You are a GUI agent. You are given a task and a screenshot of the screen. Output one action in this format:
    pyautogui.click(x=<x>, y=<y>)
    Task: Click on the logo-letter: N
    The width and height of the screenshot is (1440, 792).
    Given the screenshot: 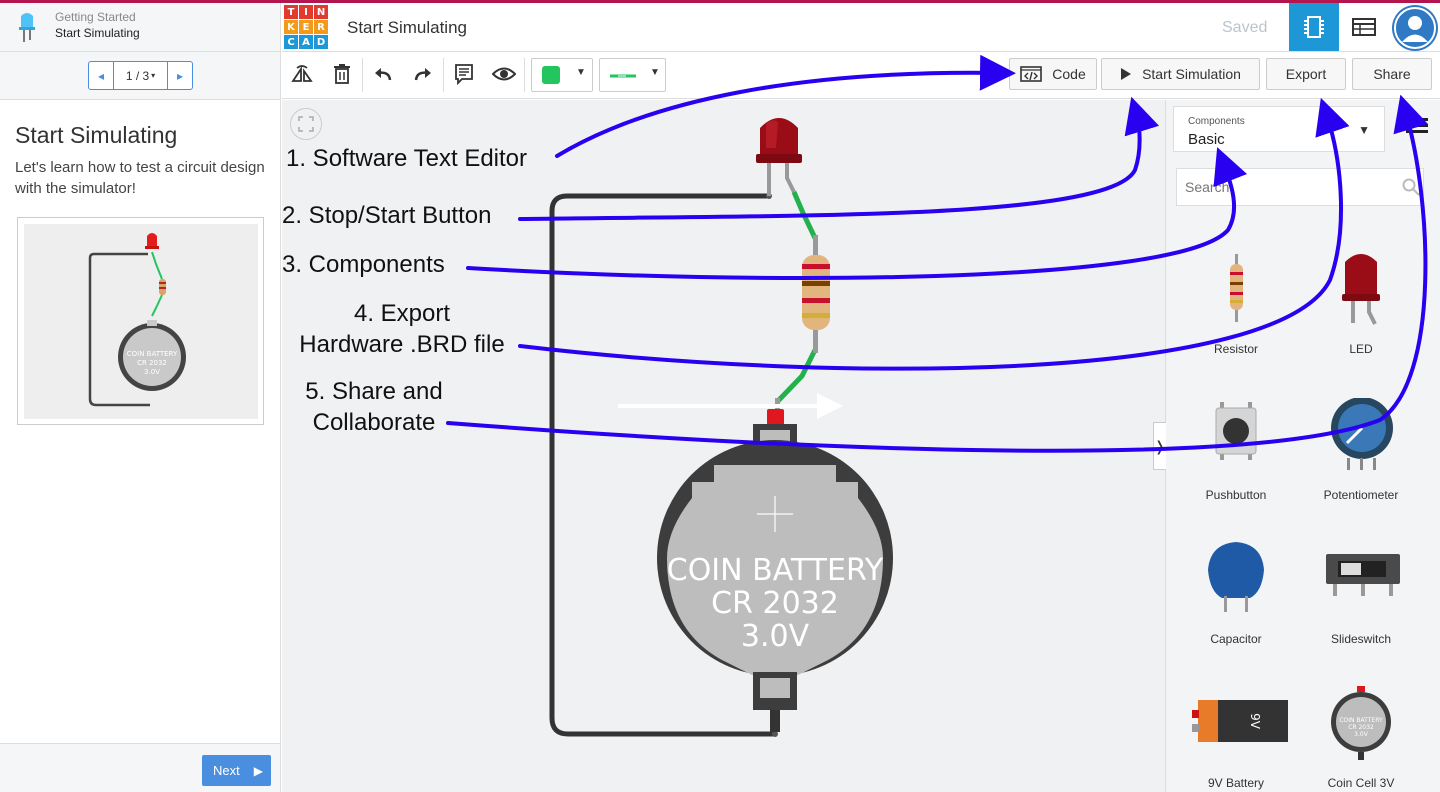 What is the action you would take?
    pyautogui.click(x=321, y=12)
    